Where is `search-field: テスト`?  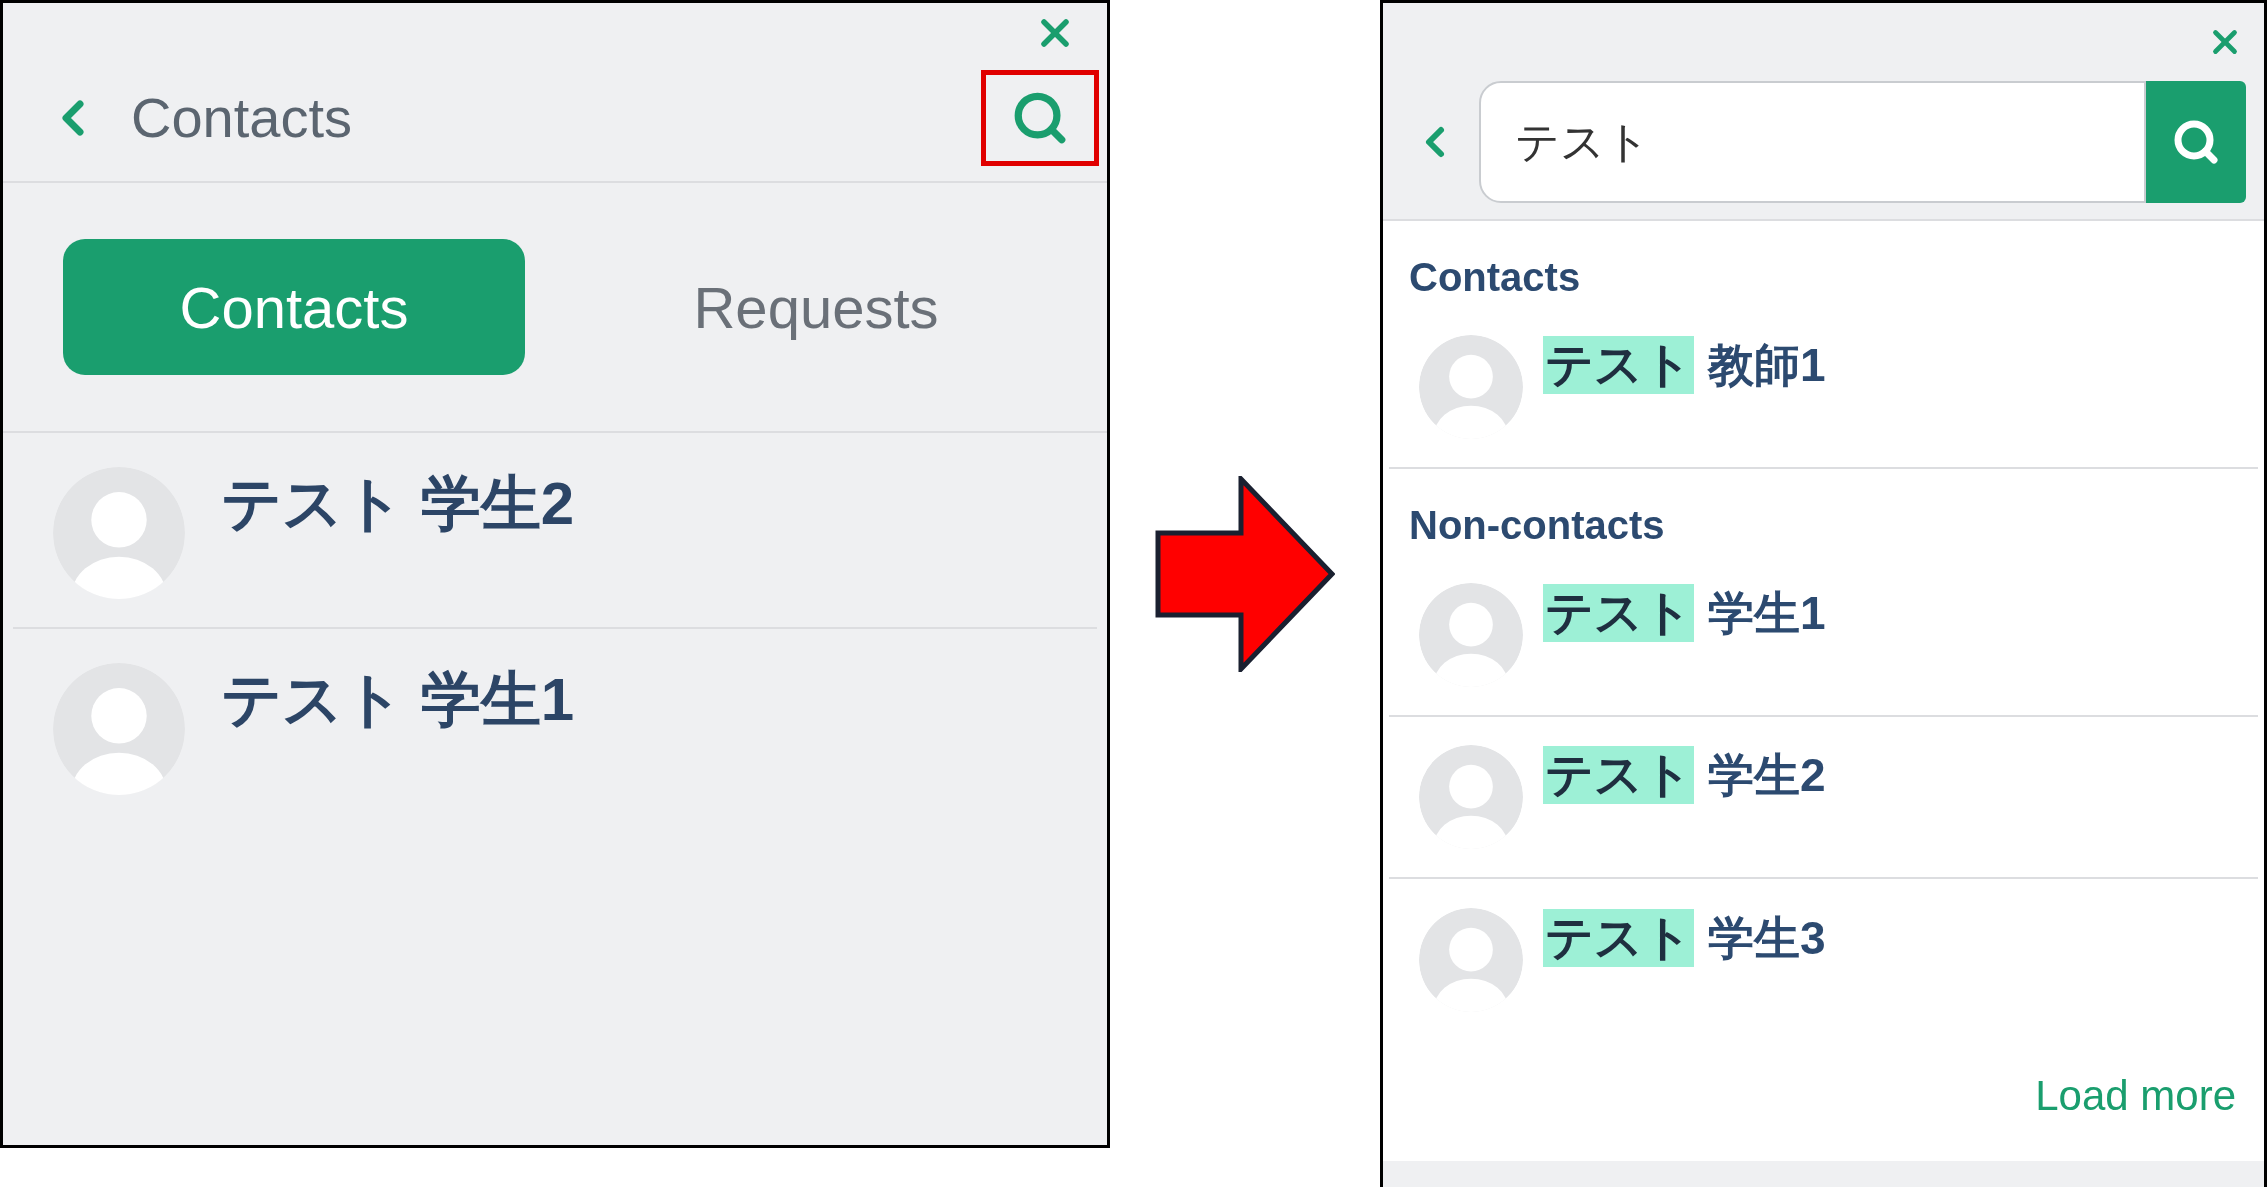 search-field: テスト is located at coordinates (1812, 142).